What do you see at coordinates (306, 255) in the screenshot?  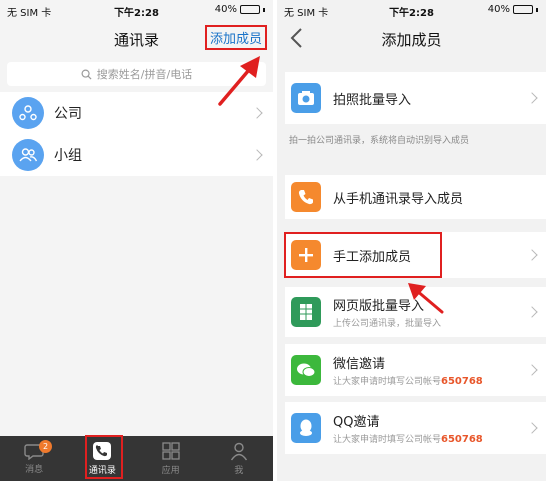 I see `plus-icon` at bounding box center [306, 255].